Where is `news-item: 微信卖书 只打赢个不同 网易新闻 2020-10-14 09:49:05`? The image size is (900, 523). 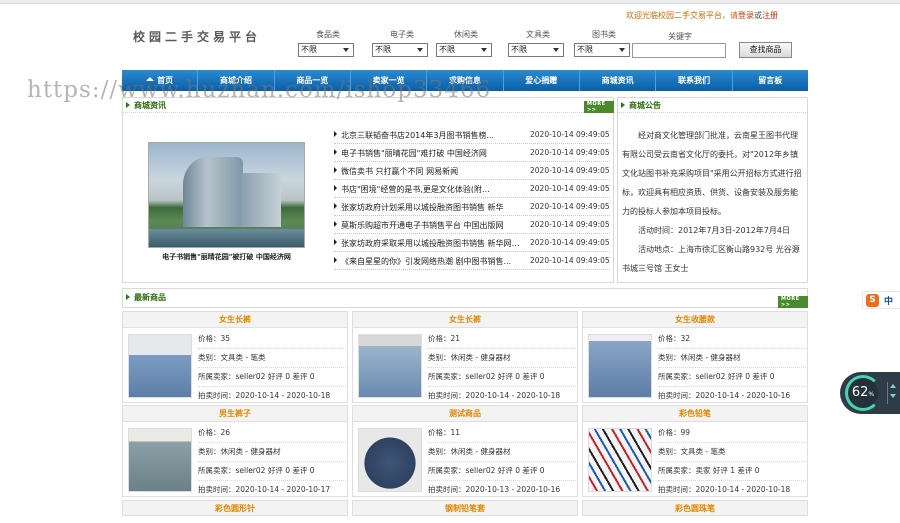
news-item: 微信卖书 只打赢个不同 网易新闻 2020-10-14 09:49:05 is located at coordinates (472, 171).